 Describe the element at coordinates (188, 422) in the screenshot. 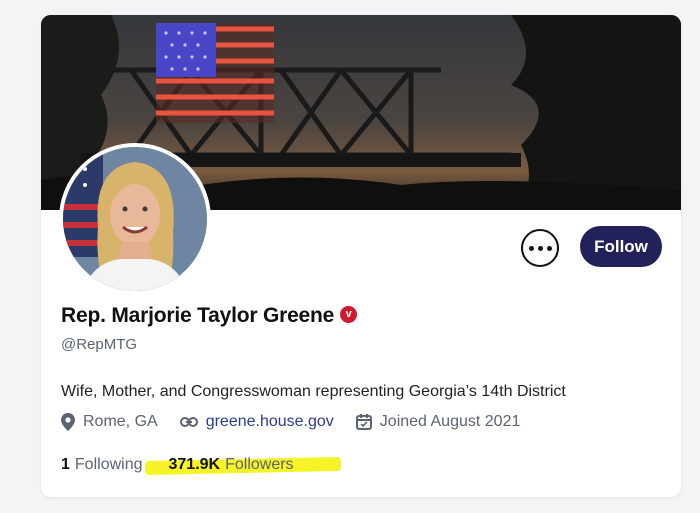

I see `link-icon` at that location.